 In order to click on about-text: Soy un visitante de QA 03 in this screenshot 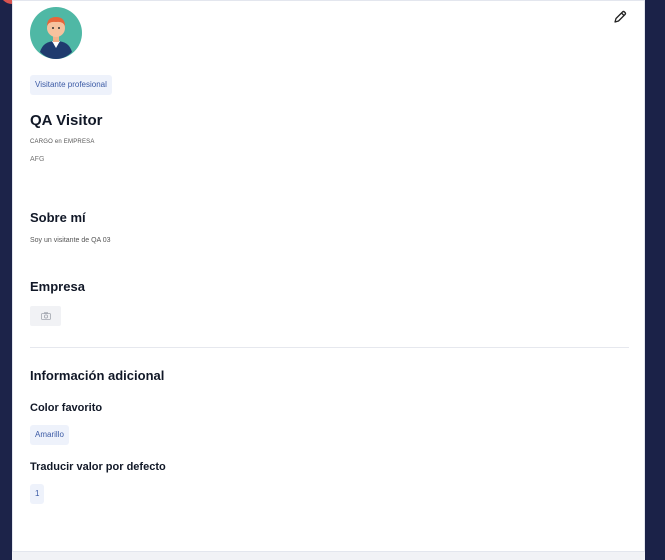, I will do `click(70, 240)`.